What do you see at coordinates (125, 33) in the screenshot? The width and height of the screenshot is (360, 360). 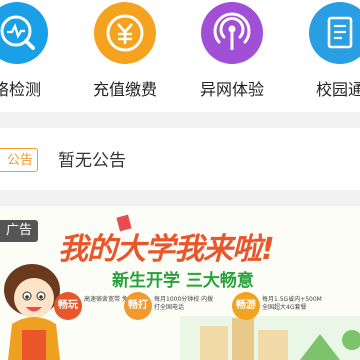 I see `yuan-recharge-icon` at bounding box center [125, 33].